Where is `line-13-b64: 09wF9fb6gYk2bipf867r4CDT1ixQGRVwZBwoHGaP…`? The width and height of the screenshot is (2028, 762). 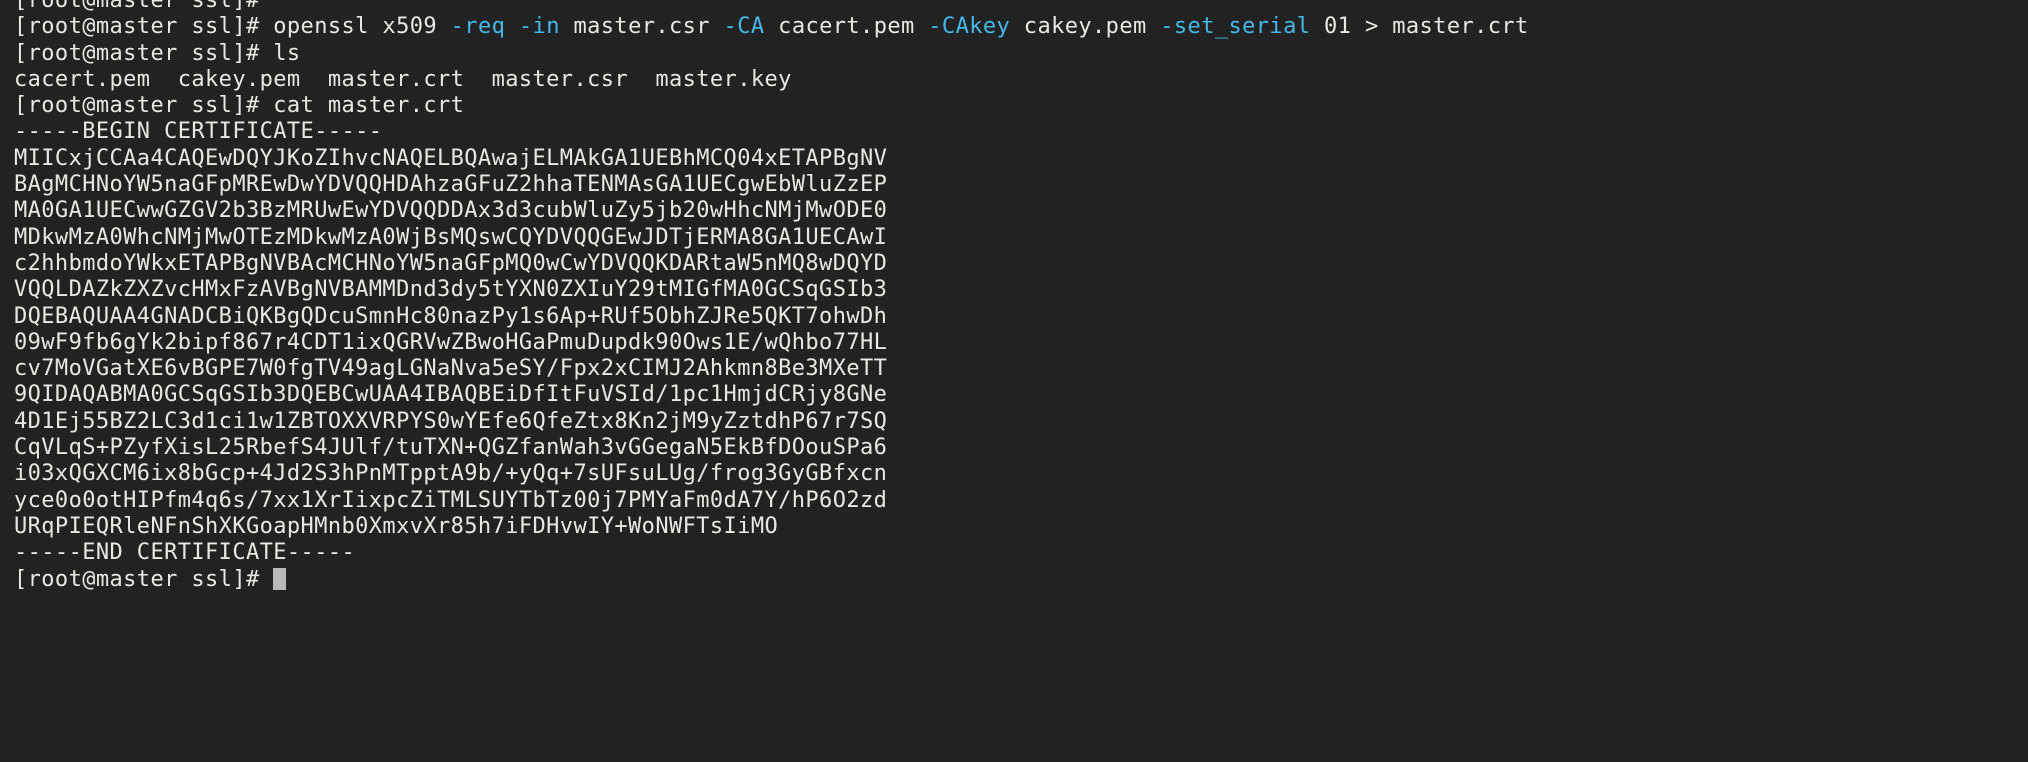
line-13-b64: 09wF9fb6gYk2bipf867r4CDT1ixQGRVwZBwoHGaP… is located at coordinates (1021, 343).